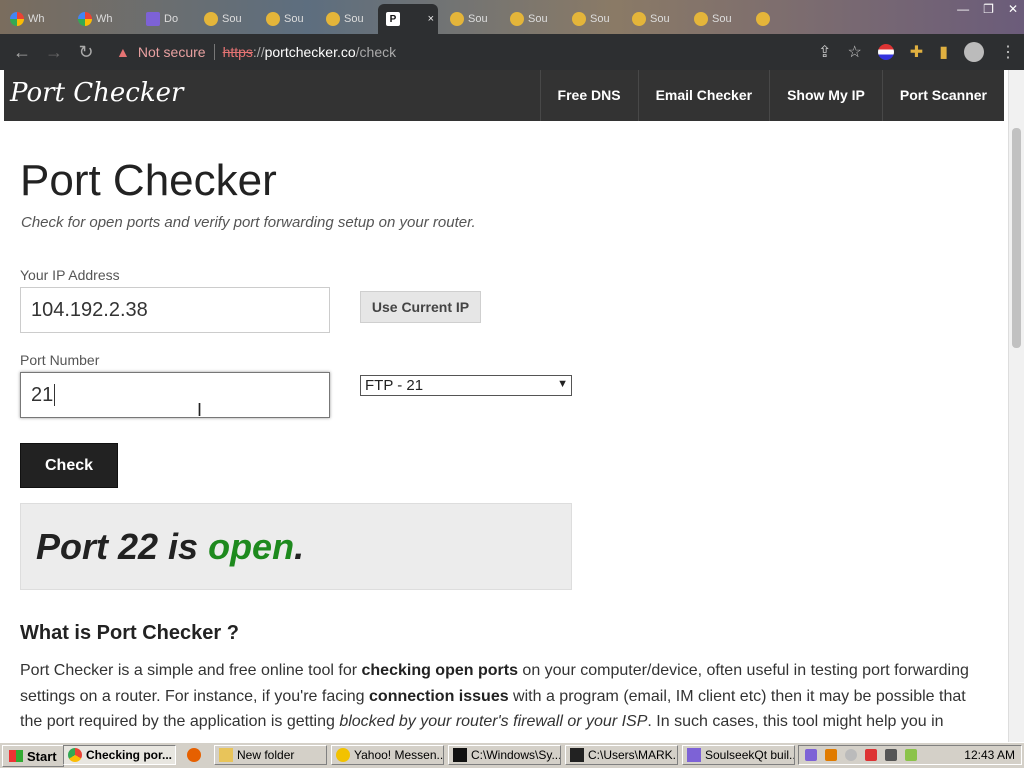 The image size is (1024, 768). I want to click on extension-flag-icon, so click(885, 52).